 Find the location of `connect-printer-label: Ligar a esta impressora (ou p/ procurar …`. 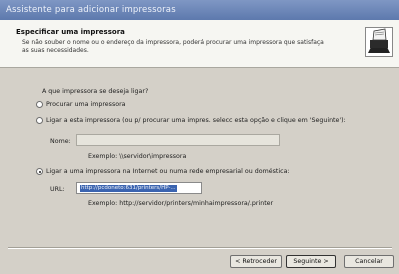

connect-printer-label: Ligar a esta impressora (ou p/ procurar … is located at coordinates (196, 120).